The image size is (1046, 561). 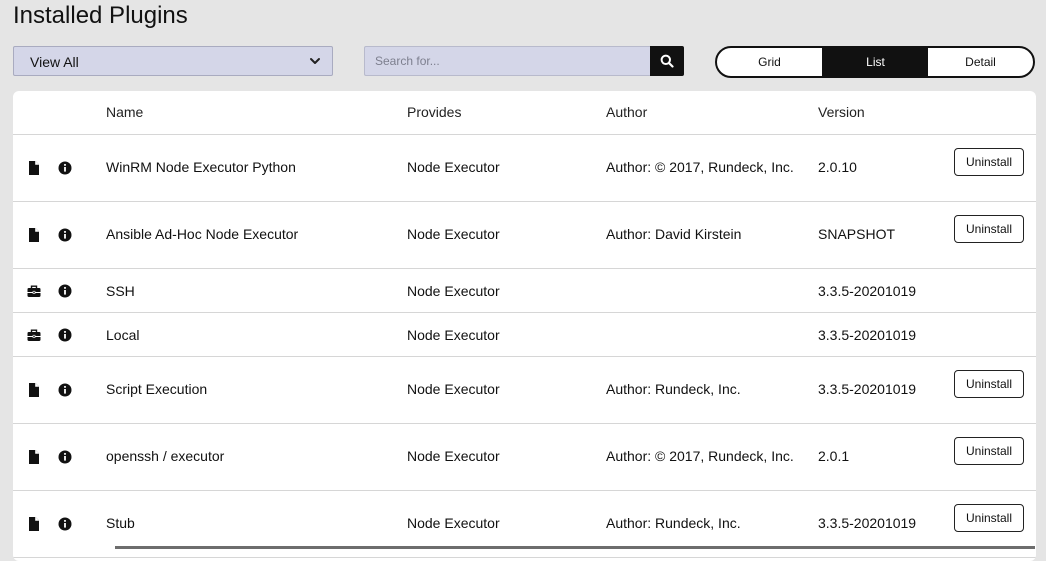 What do you see at coordinates (837, 167) in the screenshot?
I see `plugin-version: 2.0.10` at bounding box center [837, 167].